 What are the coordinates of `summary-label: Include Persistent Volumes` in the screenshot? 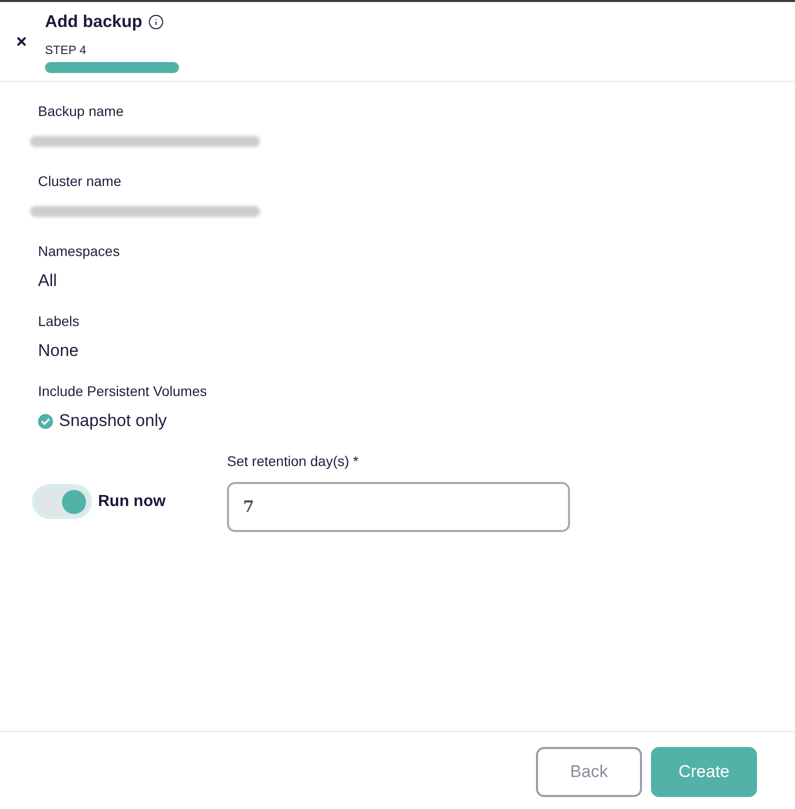 It's located at (122, 391).